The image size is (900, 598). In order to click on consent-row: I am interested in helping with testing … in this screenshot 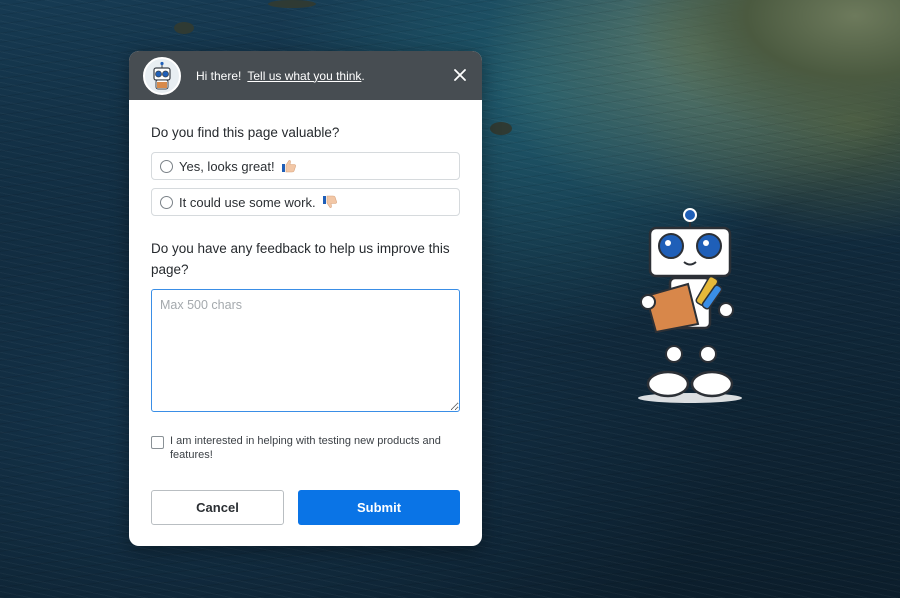, I will do `click(305, 448)`.